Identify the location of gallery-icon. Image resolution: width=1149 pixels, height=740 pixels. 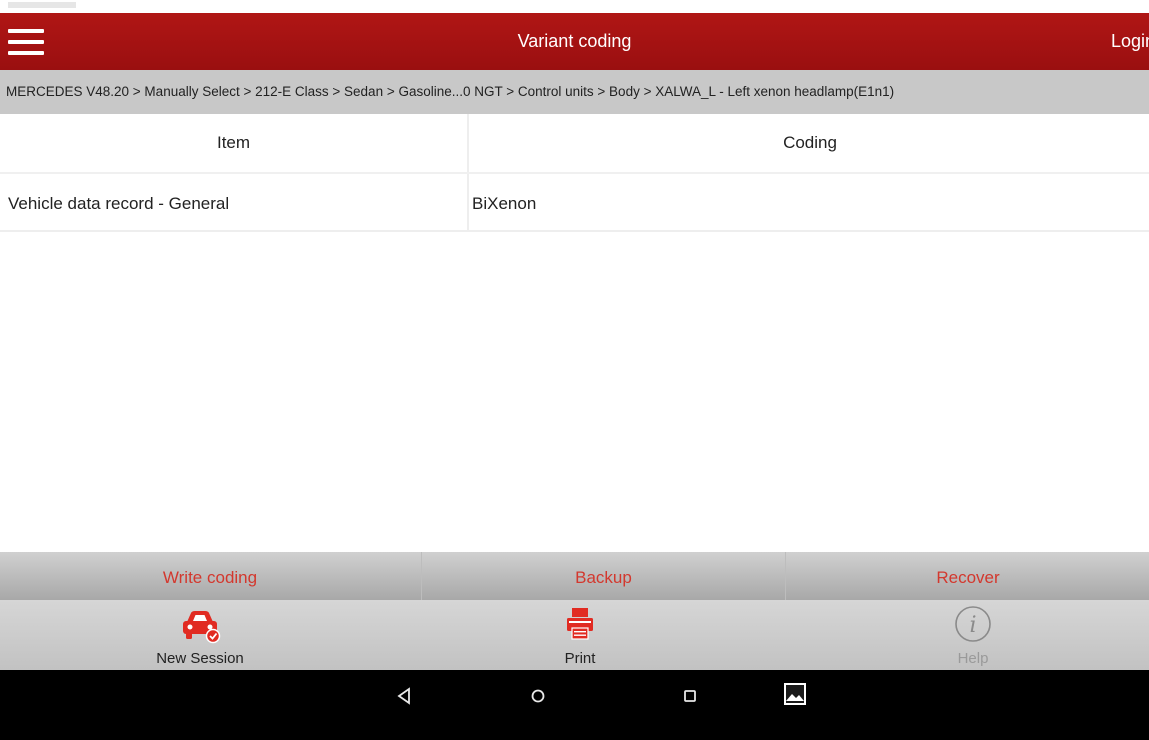
(795, 694).